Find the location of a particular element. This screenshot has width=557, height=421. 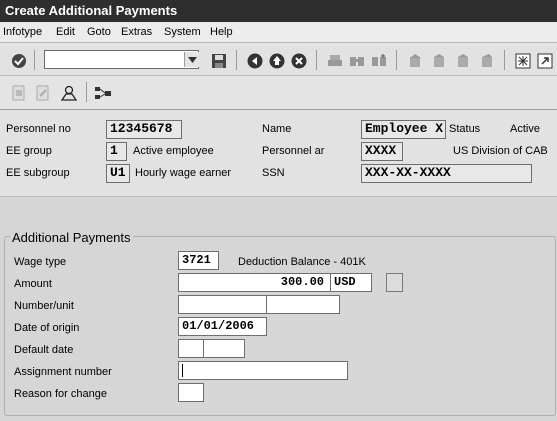

back-icon is located at coordinates (255, 61).